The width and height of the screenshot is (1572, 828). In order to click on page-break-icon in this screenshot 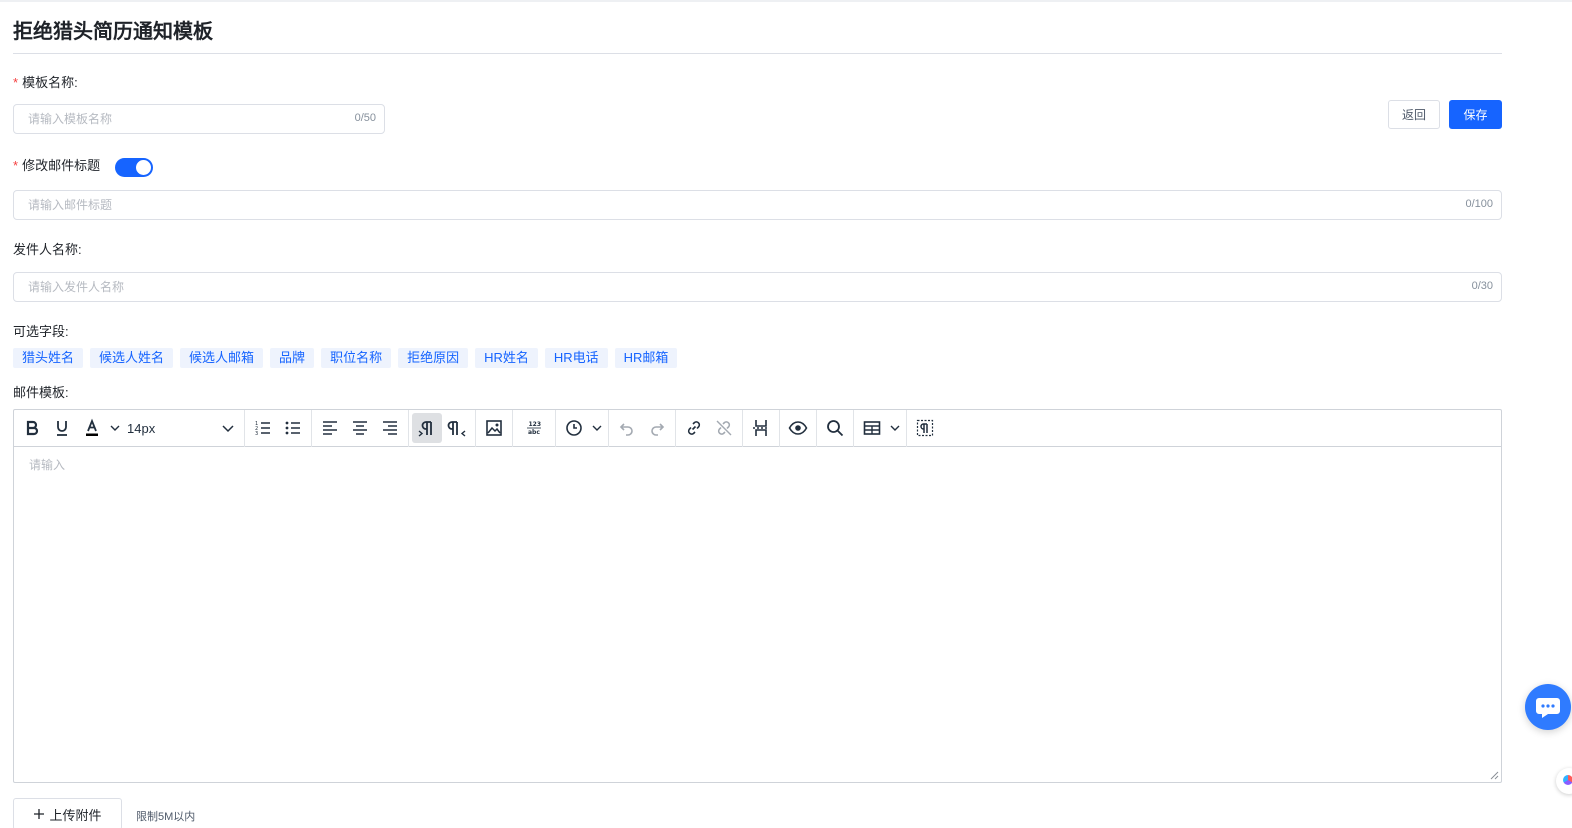, I will do `click(760, 428)`.